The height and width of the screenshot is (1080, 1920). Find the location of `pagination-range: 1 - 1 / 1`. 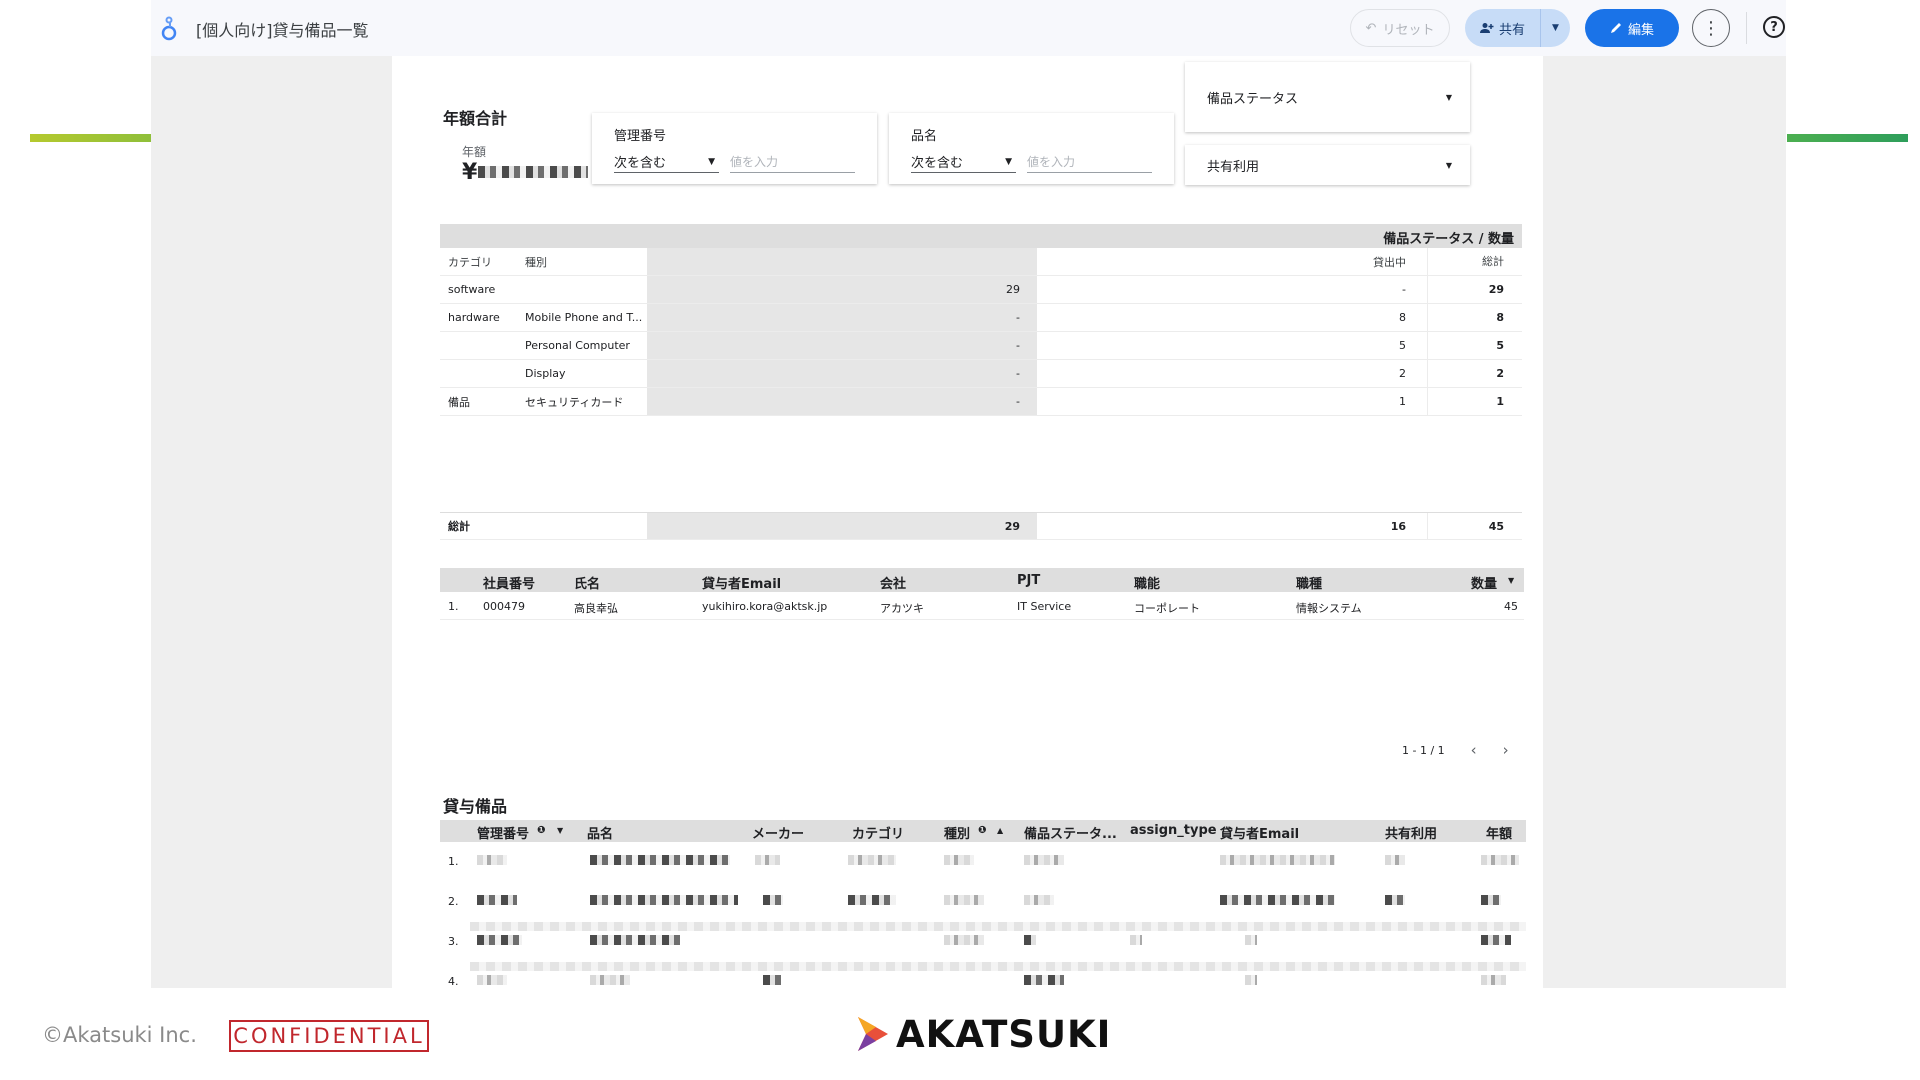

pagination-range: 1 - 1 / 1 is located at coordinates (1423, 750).